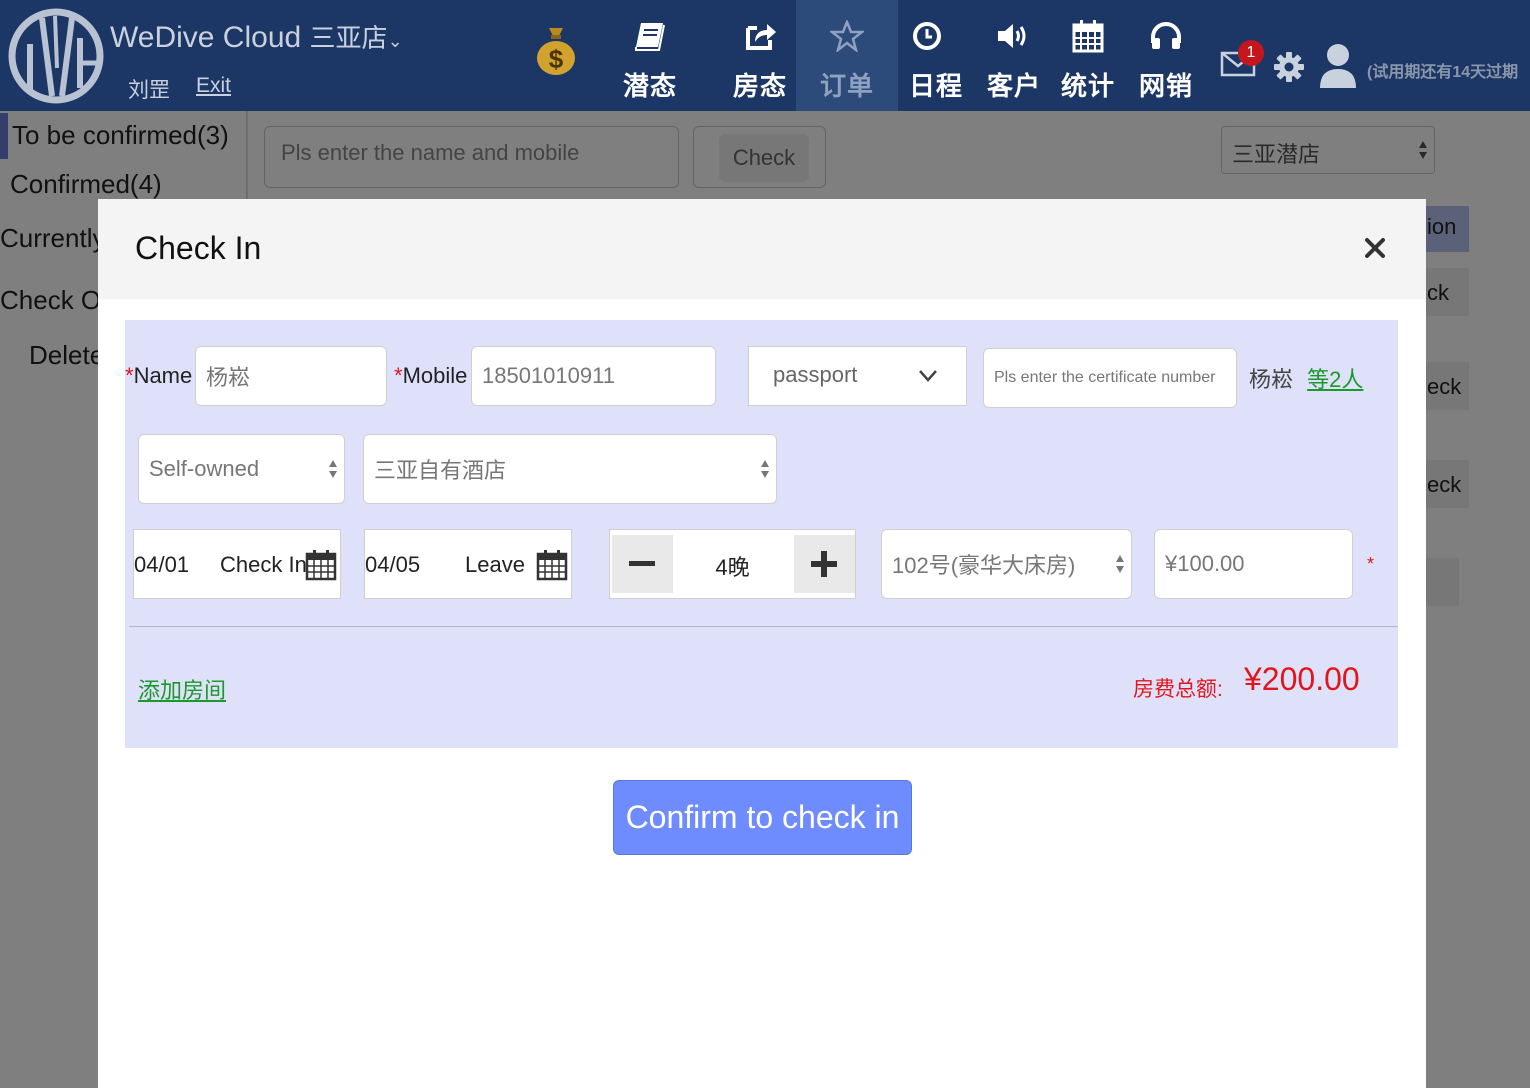 This screenshot has width=1530, height=1088. Describe the element at coordinates (649, 86) in the screenshot. I see `nav-label: 潜态` at that location.